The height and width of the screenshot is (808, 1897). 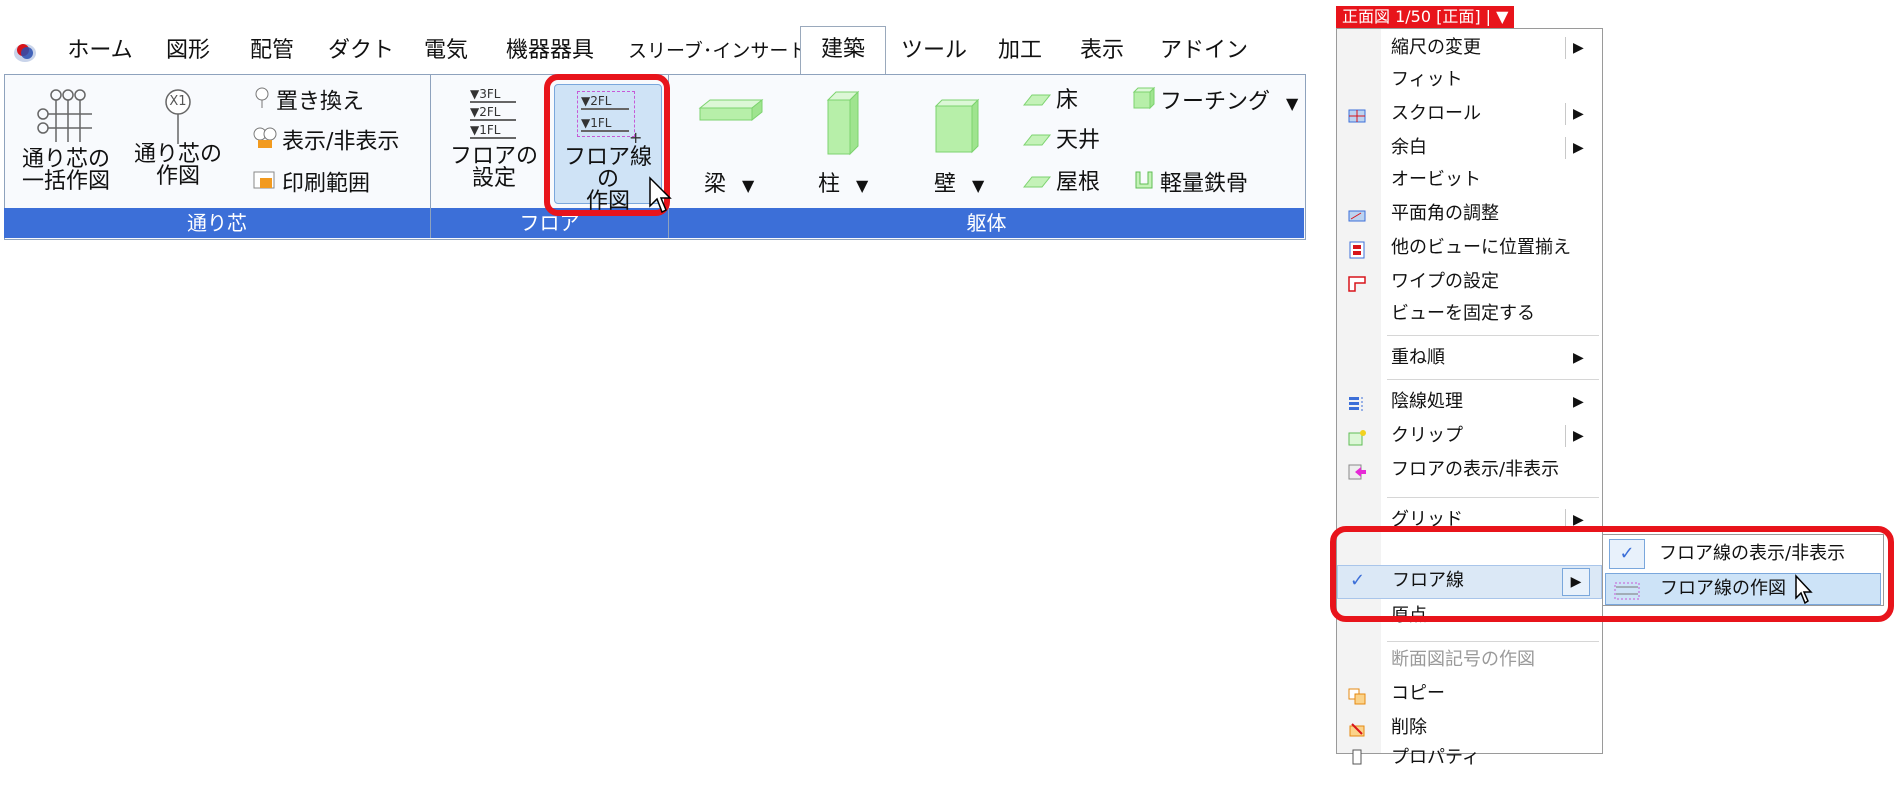 What do you see at coordinates (1469, 214) in the screenshot?
I see `menu-item-plane-angle: 平面角の調整` at bounding box center [1469, 214].